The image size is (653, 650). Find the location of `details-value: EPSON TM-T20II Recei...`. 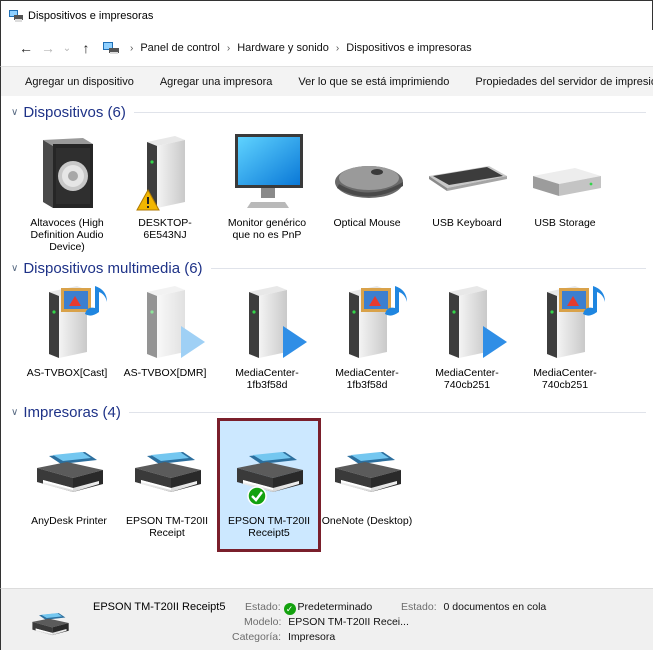

details-value: EPSON TM-T20II Recei... is located at coordinates (348, 622).